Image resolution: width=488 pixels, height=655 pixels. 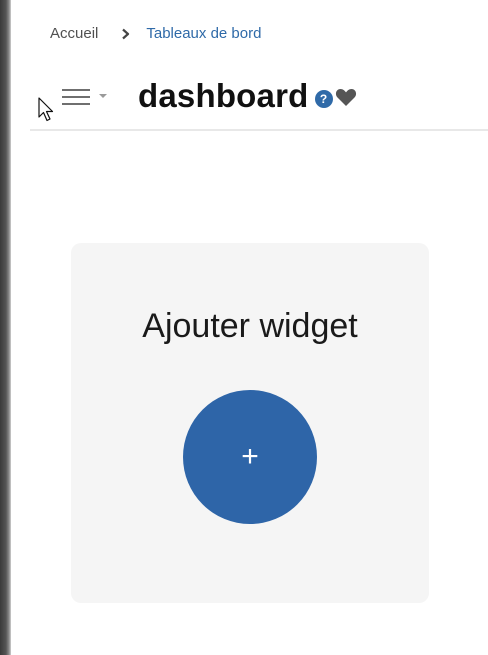 What do you see at coordinates (346, 99) in the screenshot?
I see `heart-icon` at bounding box center [346, 99].